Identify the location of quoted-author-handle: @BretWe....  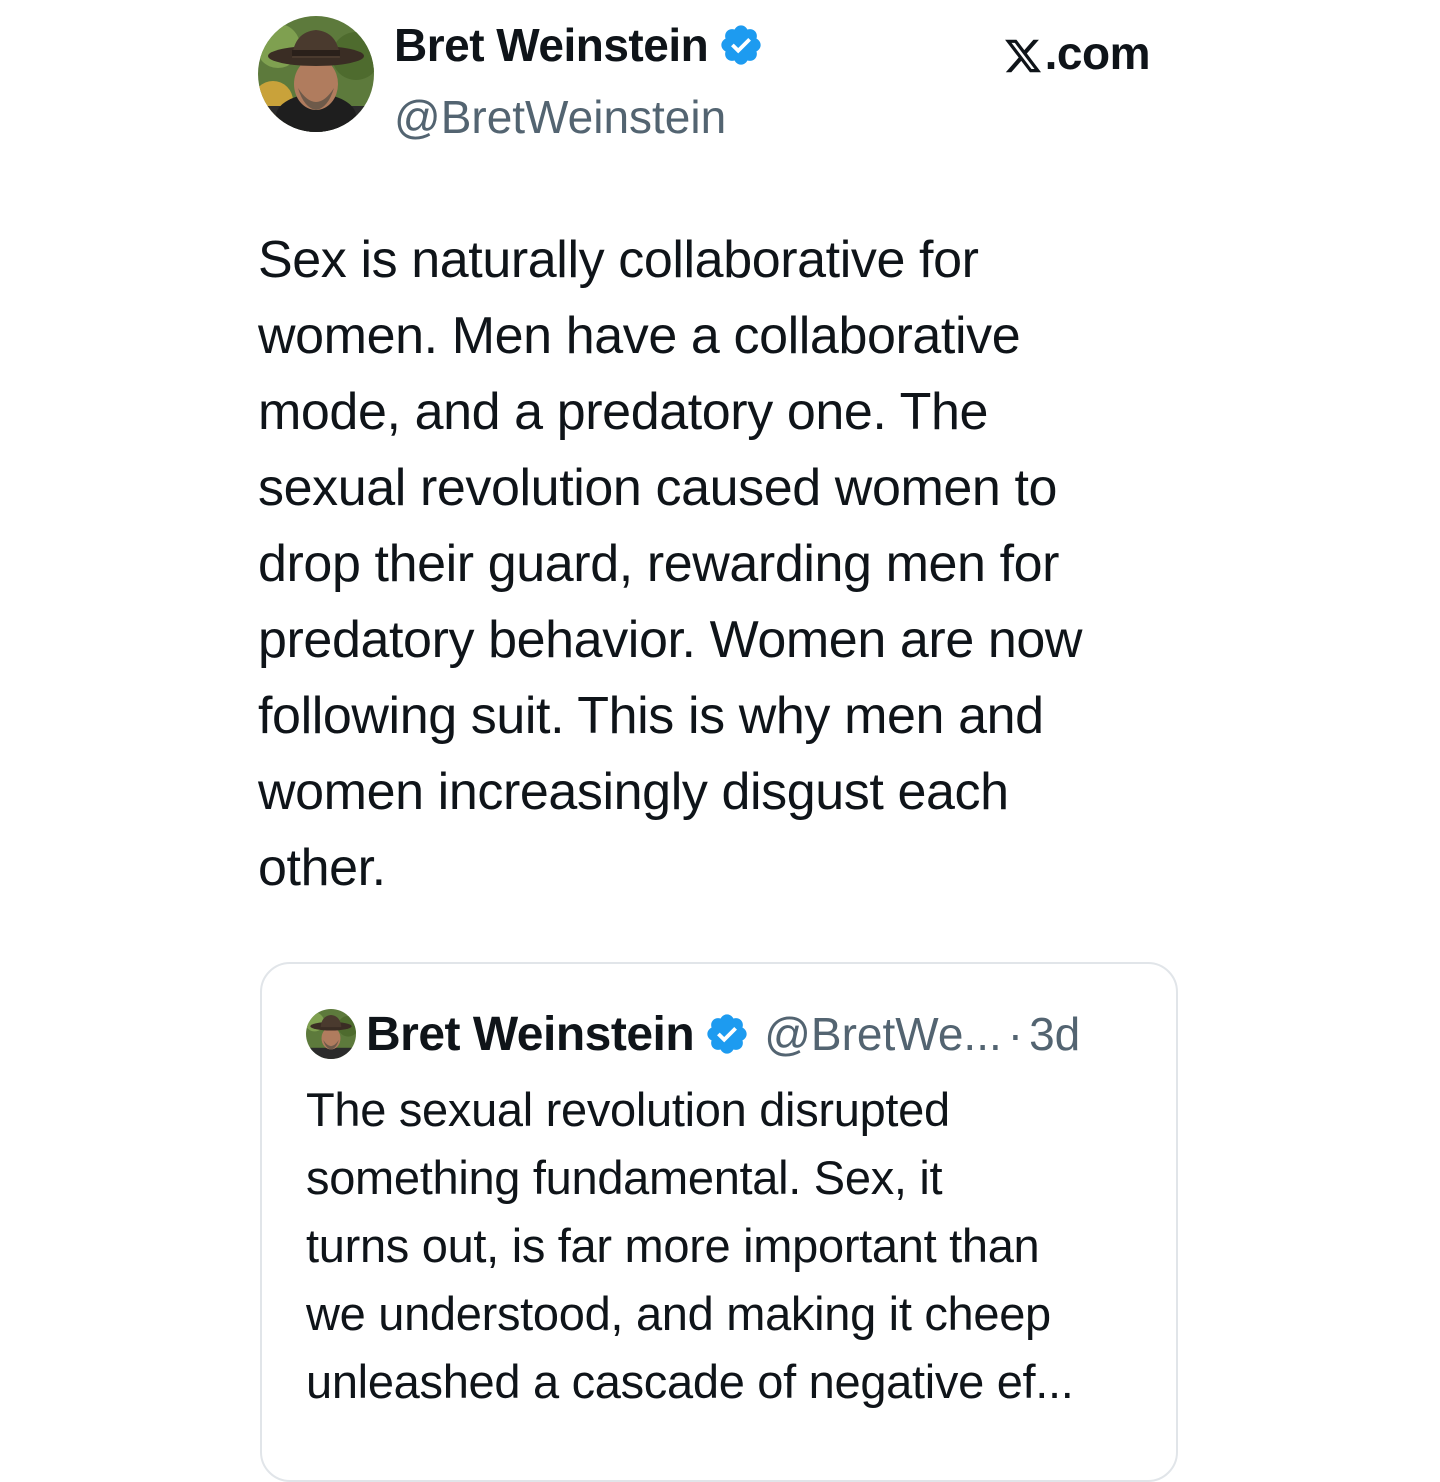
(883, 1034).